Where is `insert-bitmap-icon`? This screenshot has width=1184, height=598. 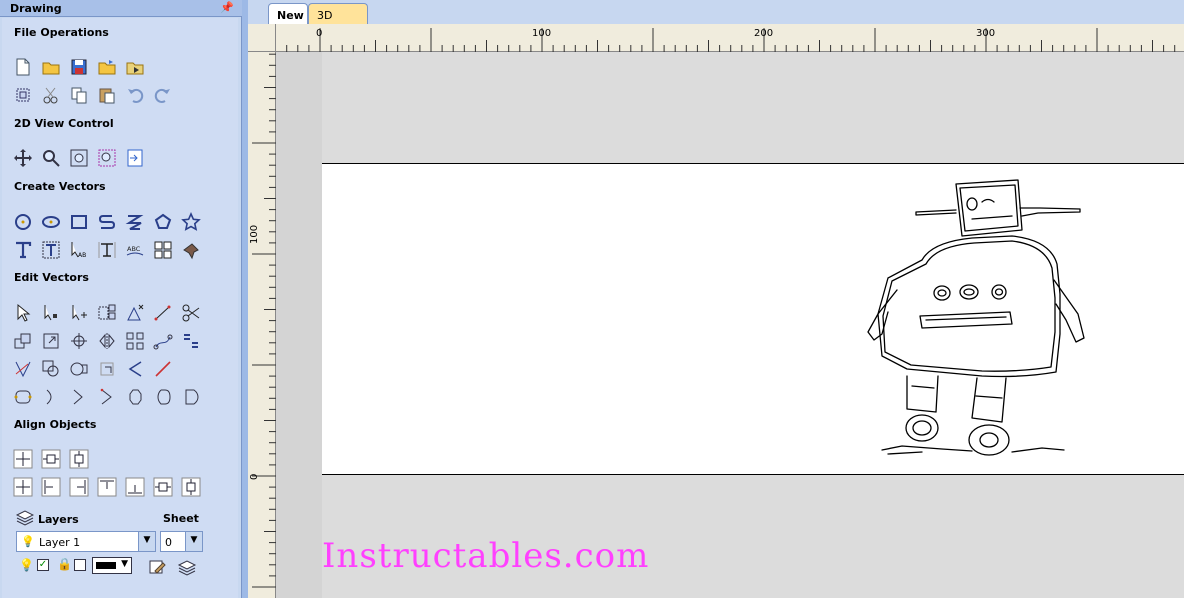 insert-bitmap-icon is located at coordinates (163, 250).